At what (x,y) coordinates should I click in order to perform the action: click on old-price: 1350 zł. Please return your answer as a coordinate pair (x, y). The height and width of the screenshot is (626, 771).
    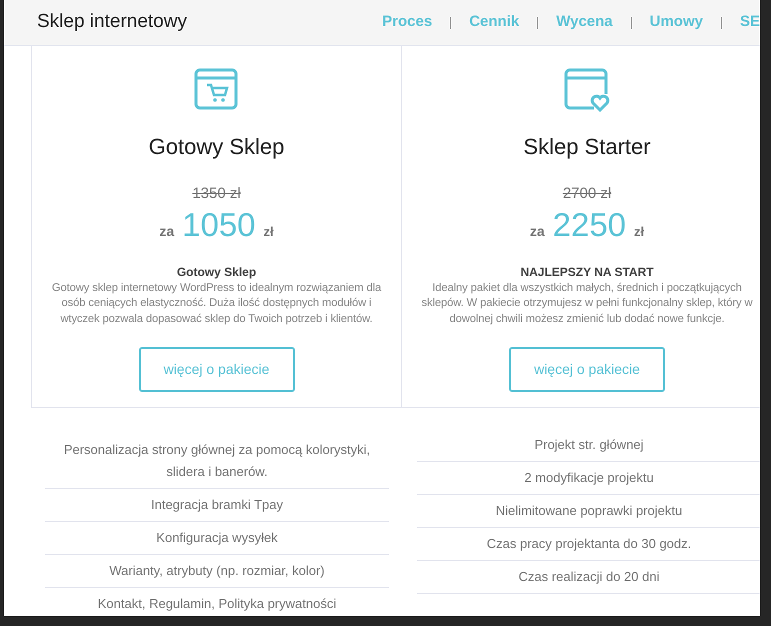
    Looking at the image, I should click on (216, 194).